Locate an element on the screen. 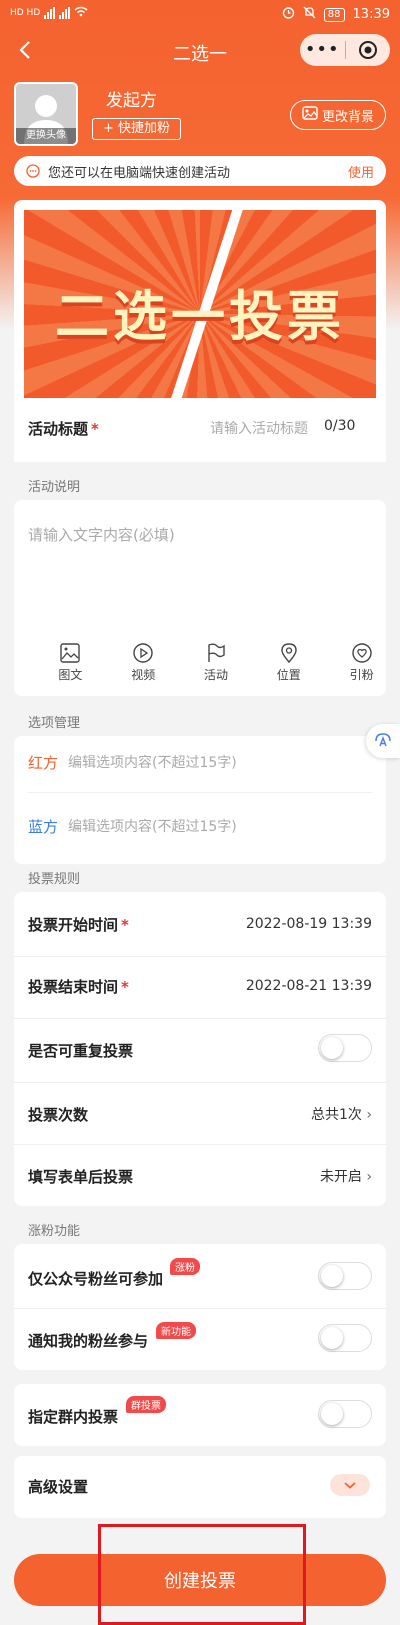 Image resolution: width=400 pixels, height=1625 pixels. mini-program-capsule: ••• is located at coordinates (345, 50).